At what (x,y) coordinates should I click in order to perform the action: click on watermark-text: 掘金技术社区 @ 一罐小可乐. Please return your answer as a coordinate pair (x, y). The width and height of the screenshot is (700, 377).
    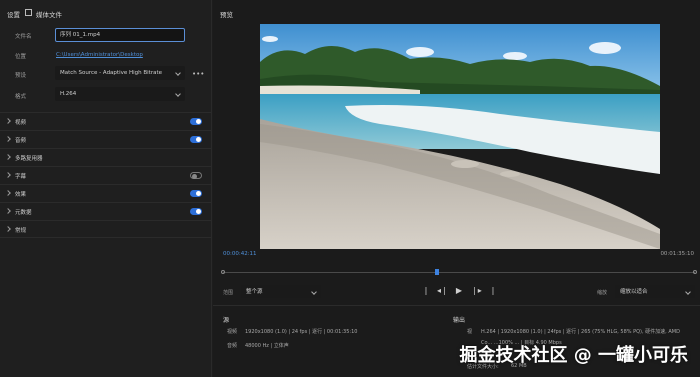
    Looking at the image, I should click on (573, 355).